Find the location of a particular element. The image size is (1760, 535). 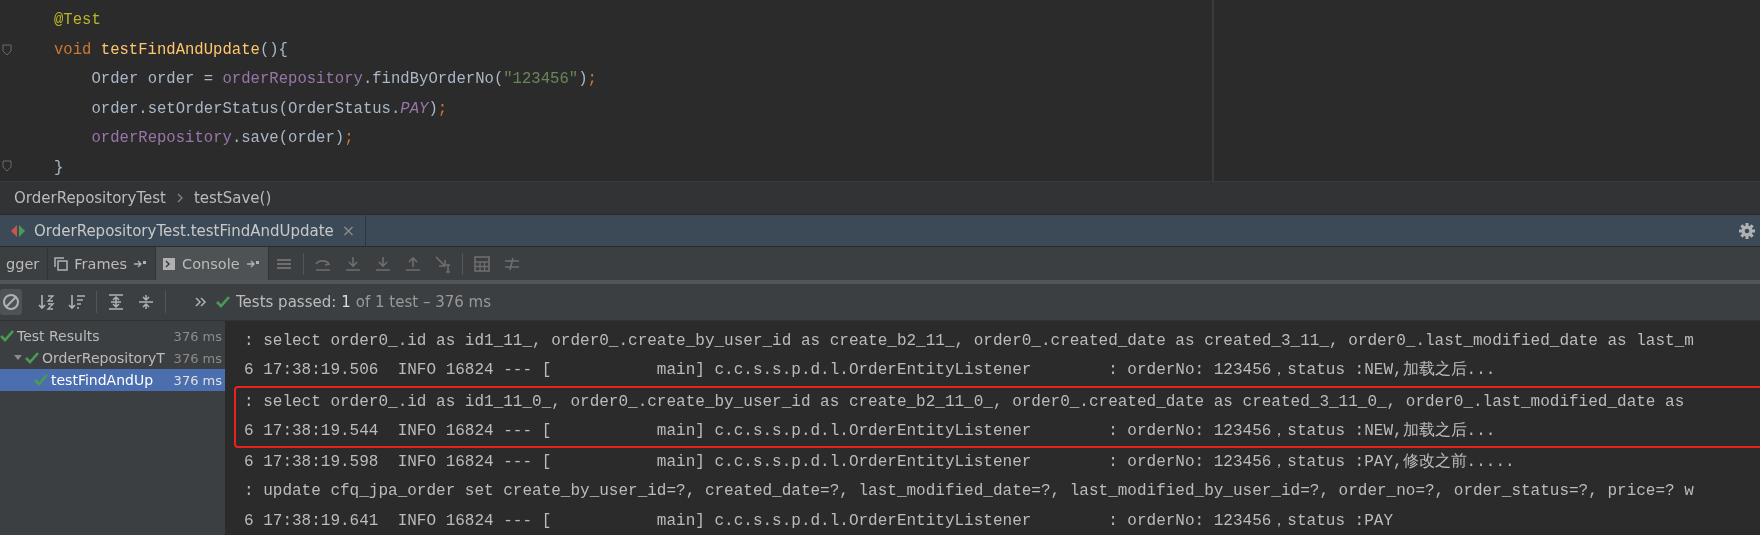

expand-all-icon is located at coordinates (116, 302).